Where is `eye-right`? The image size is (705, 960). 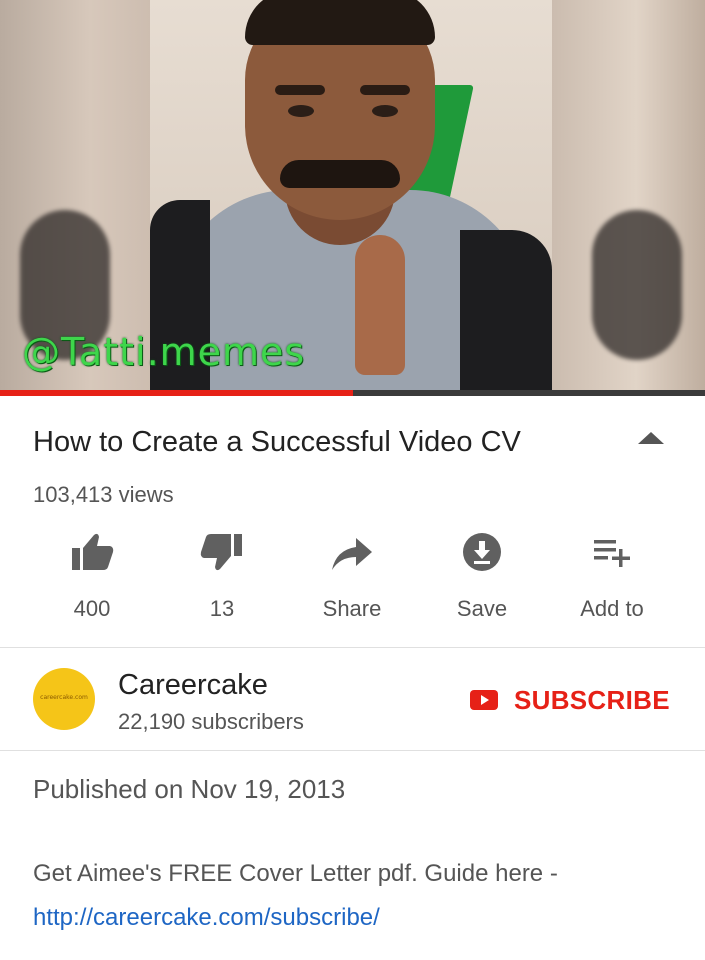 eye-right is located at coordinates (385, 111).